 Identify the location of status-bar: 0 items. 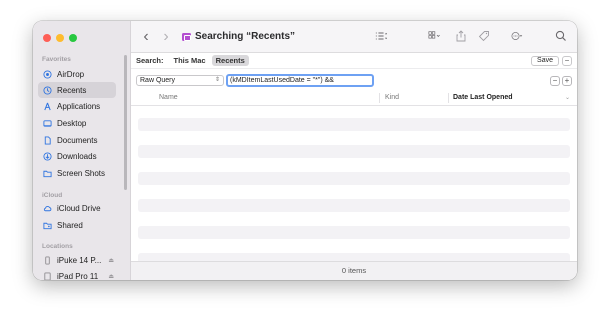
(354, 270).